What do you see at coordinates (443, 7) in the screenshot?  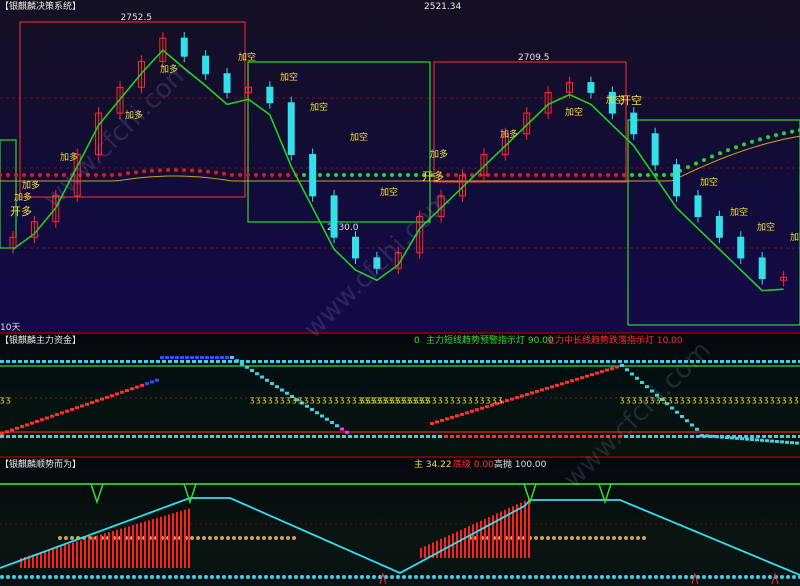 I see `panel1-value: 2521.34` at bounding box center [443, 7].